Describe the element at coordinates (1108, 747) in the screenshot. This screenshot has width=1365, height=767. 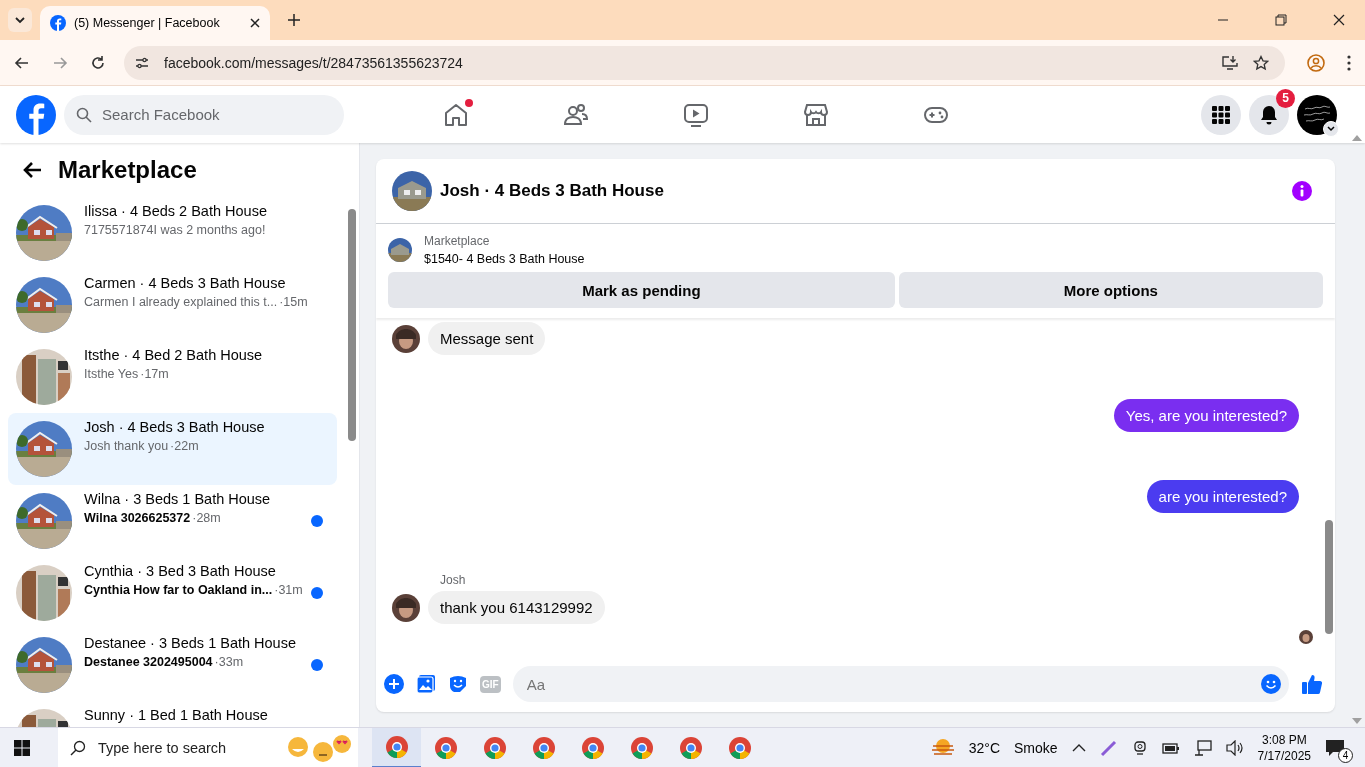
I see `pen-icon` at that location.